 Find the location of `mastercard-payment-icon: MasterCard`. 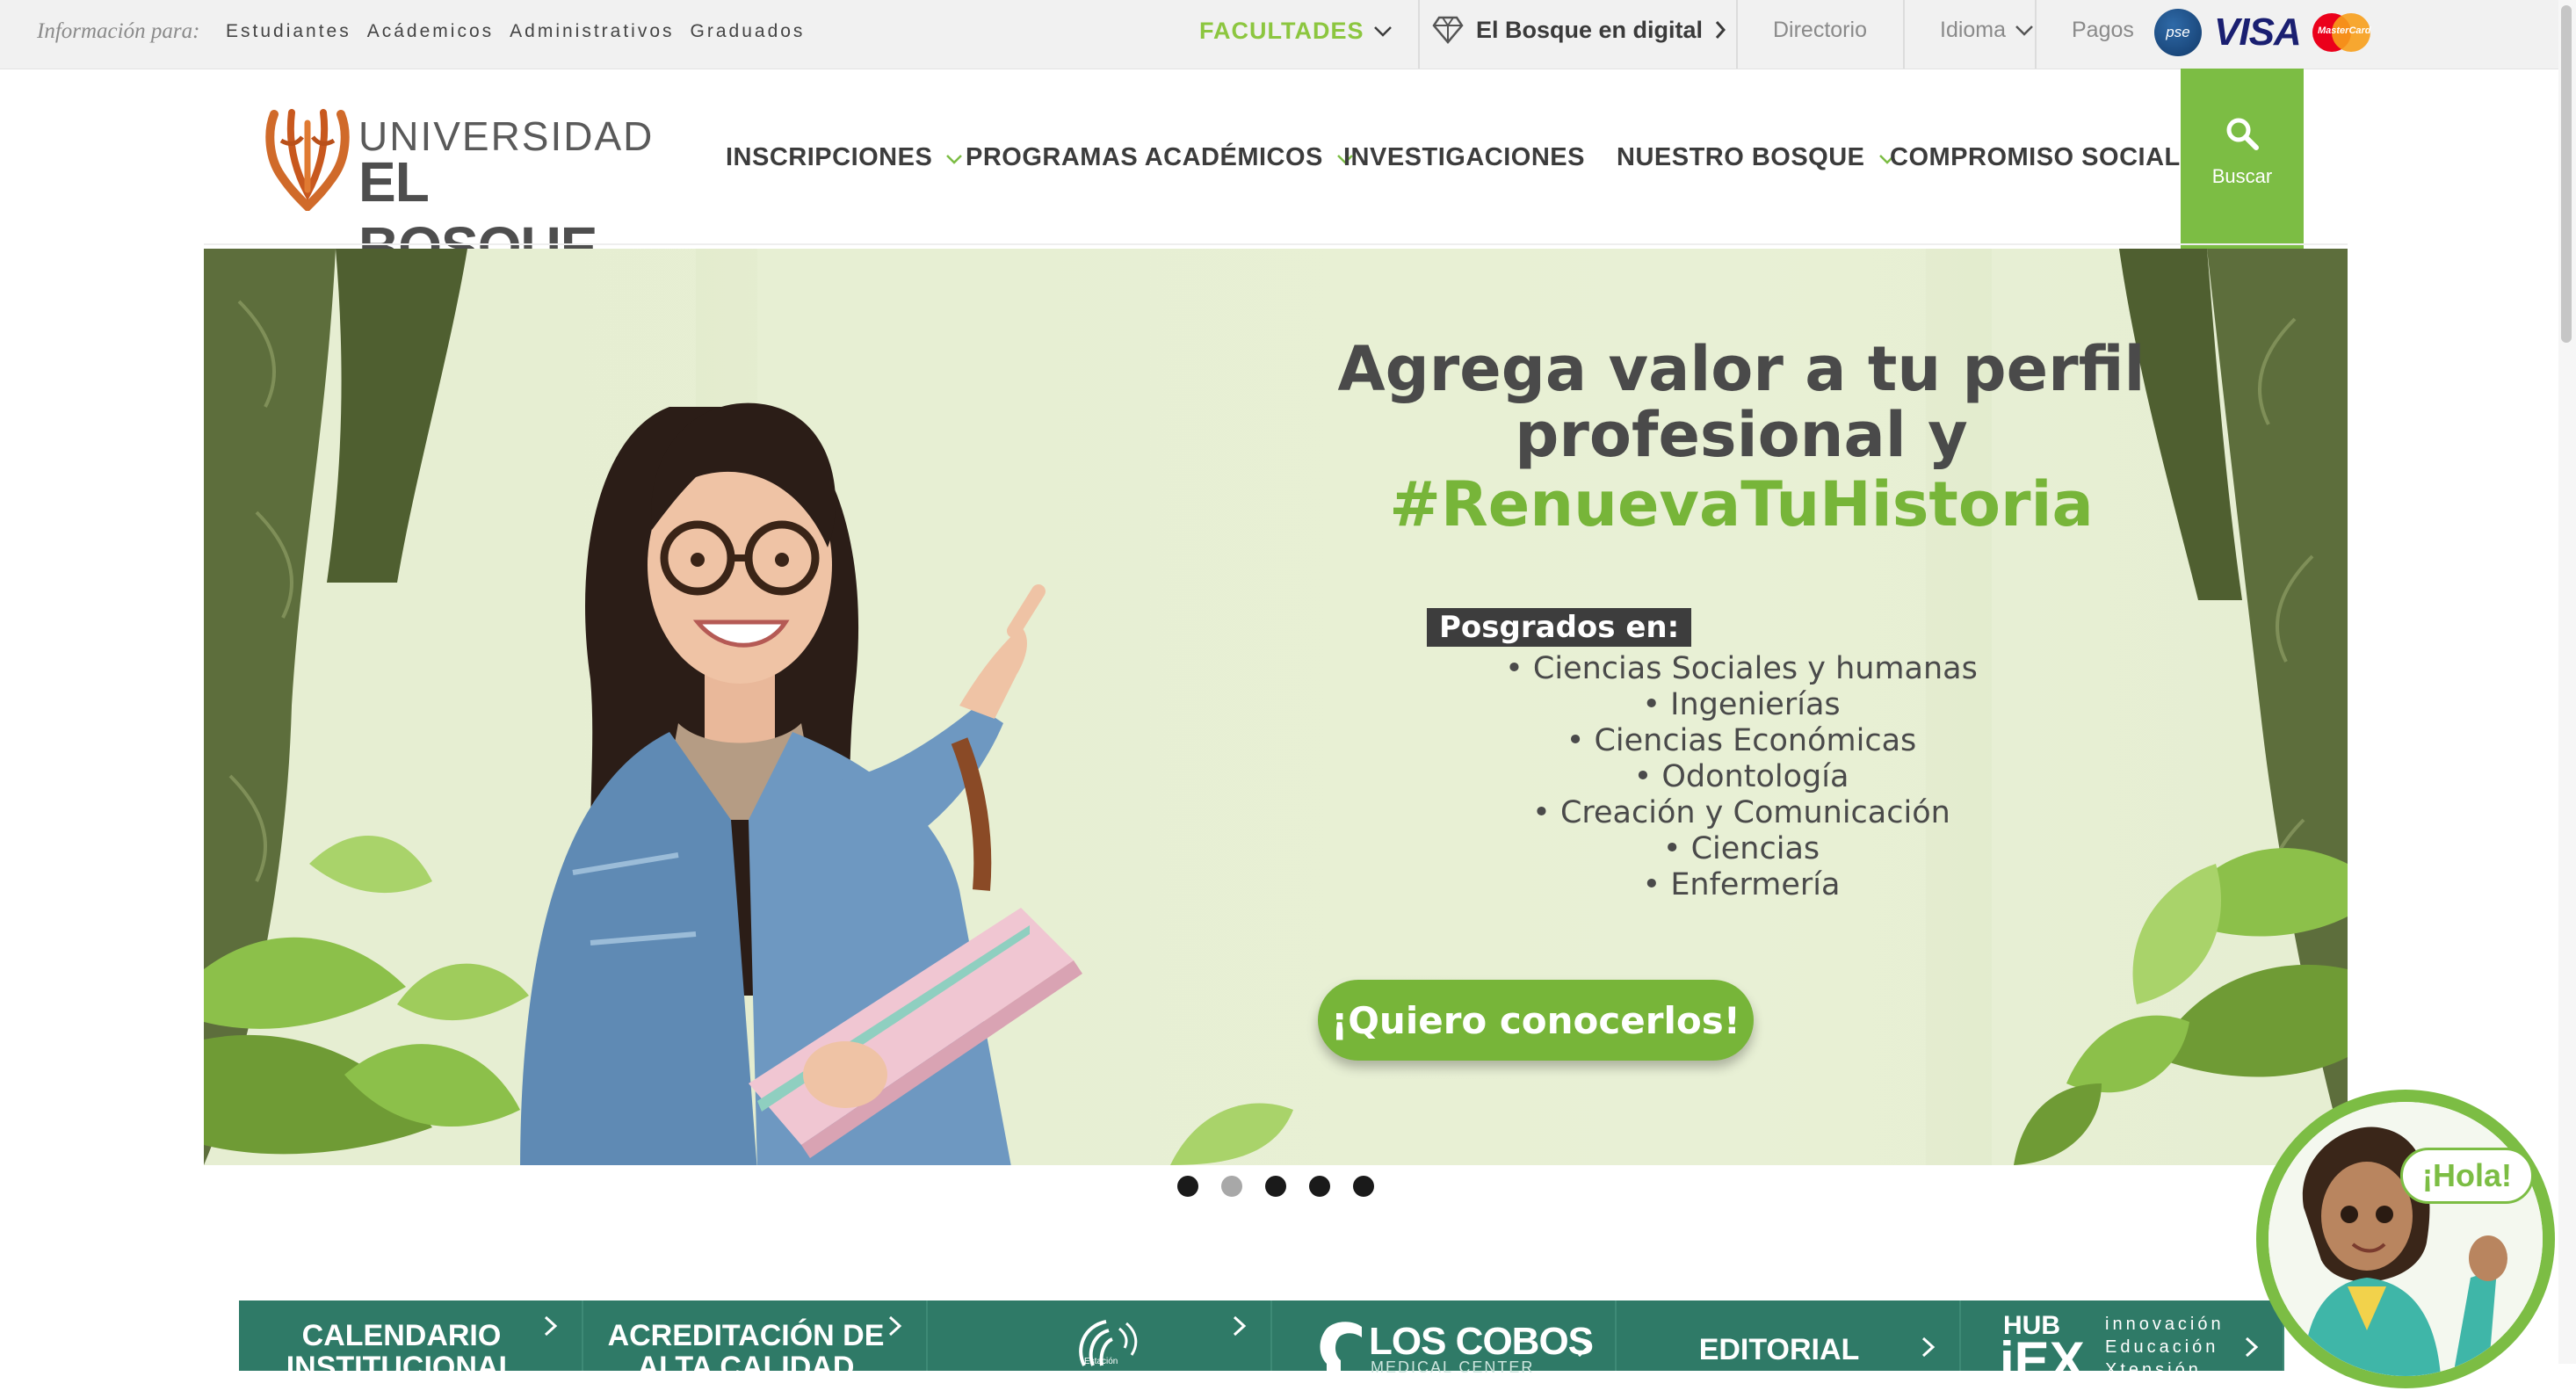

mastercard-payment-icon: MasterCard is located at coordinates (2341, 32).